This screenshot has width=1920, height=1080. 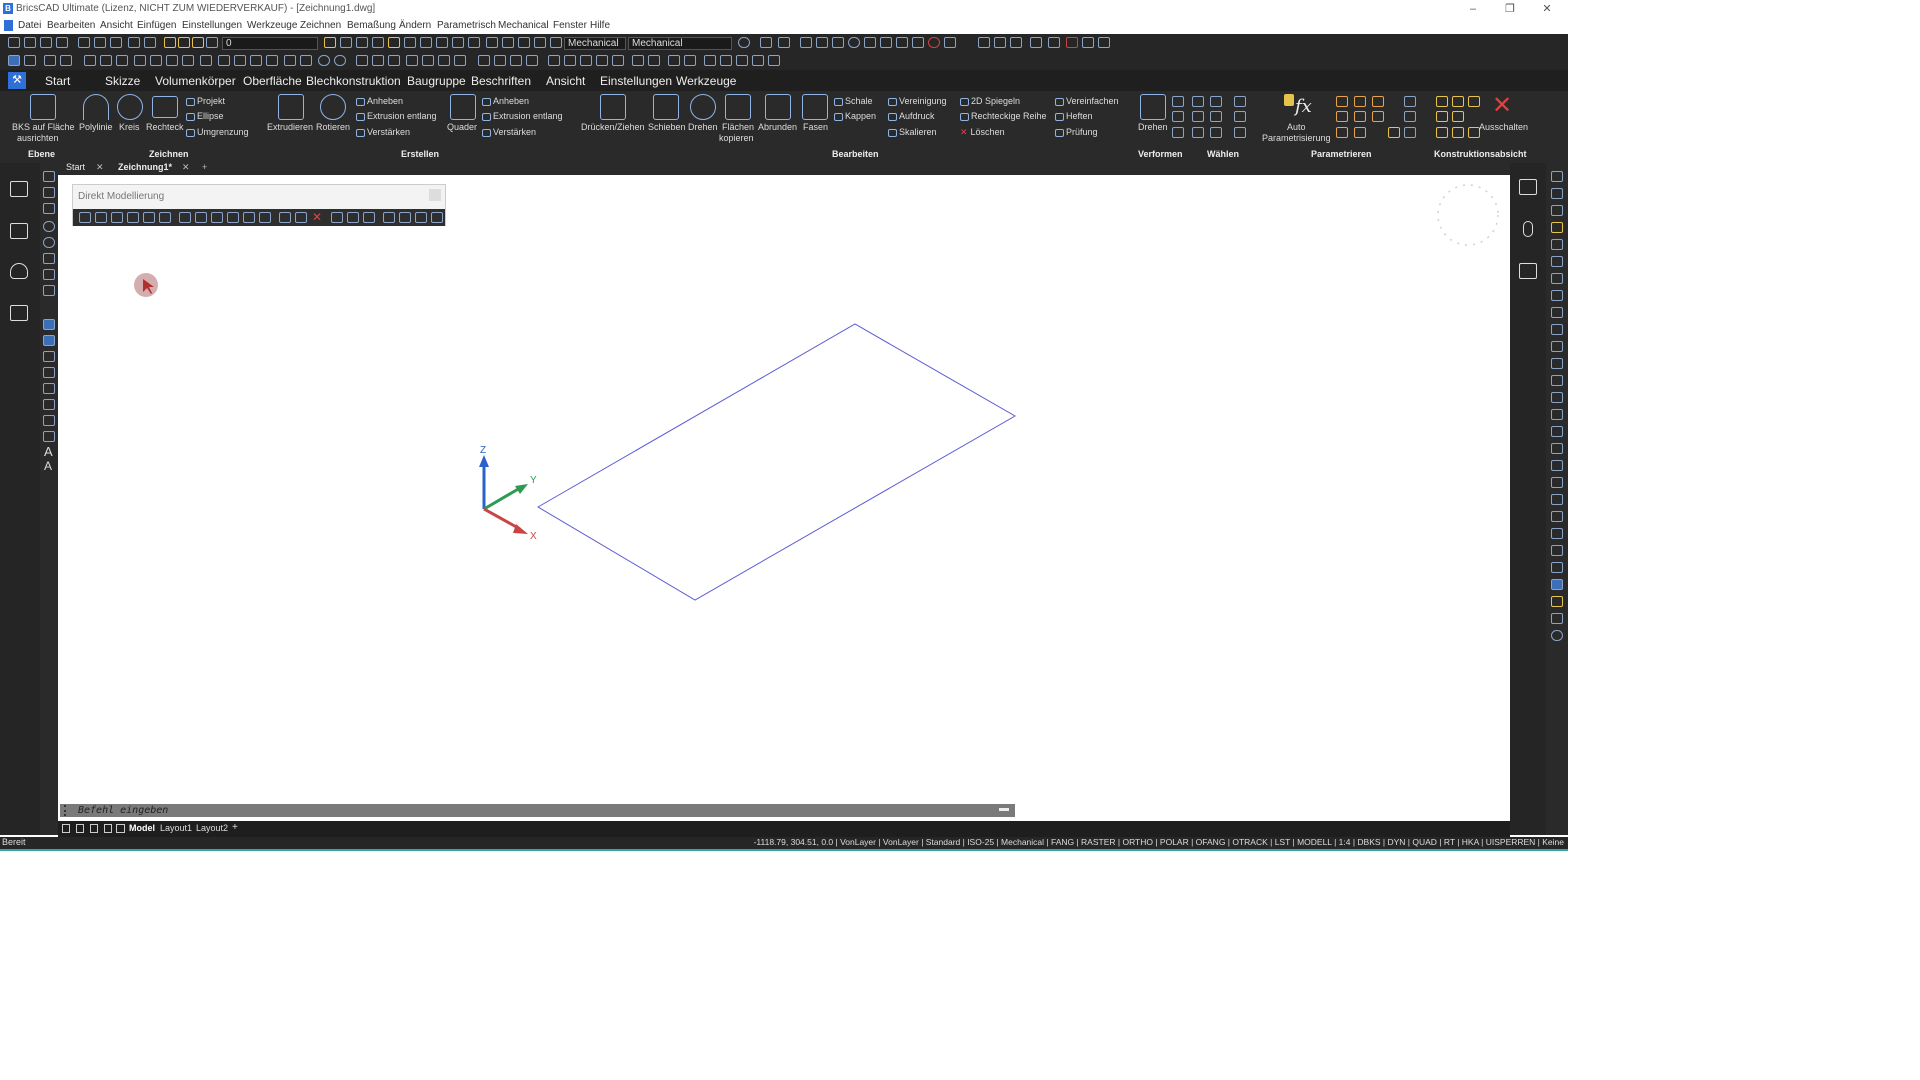 I want to click on constraint-7-icon, so click(x=1378, y=101).